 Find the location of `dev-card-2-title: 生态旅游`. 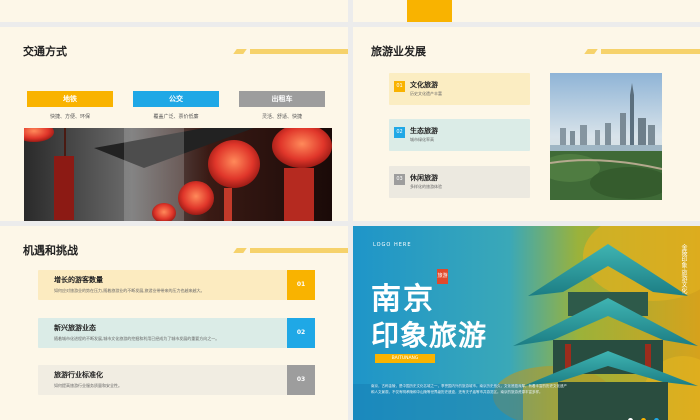

dev-card-2-title: 生态旅游 is located at coordinates (424, 130).